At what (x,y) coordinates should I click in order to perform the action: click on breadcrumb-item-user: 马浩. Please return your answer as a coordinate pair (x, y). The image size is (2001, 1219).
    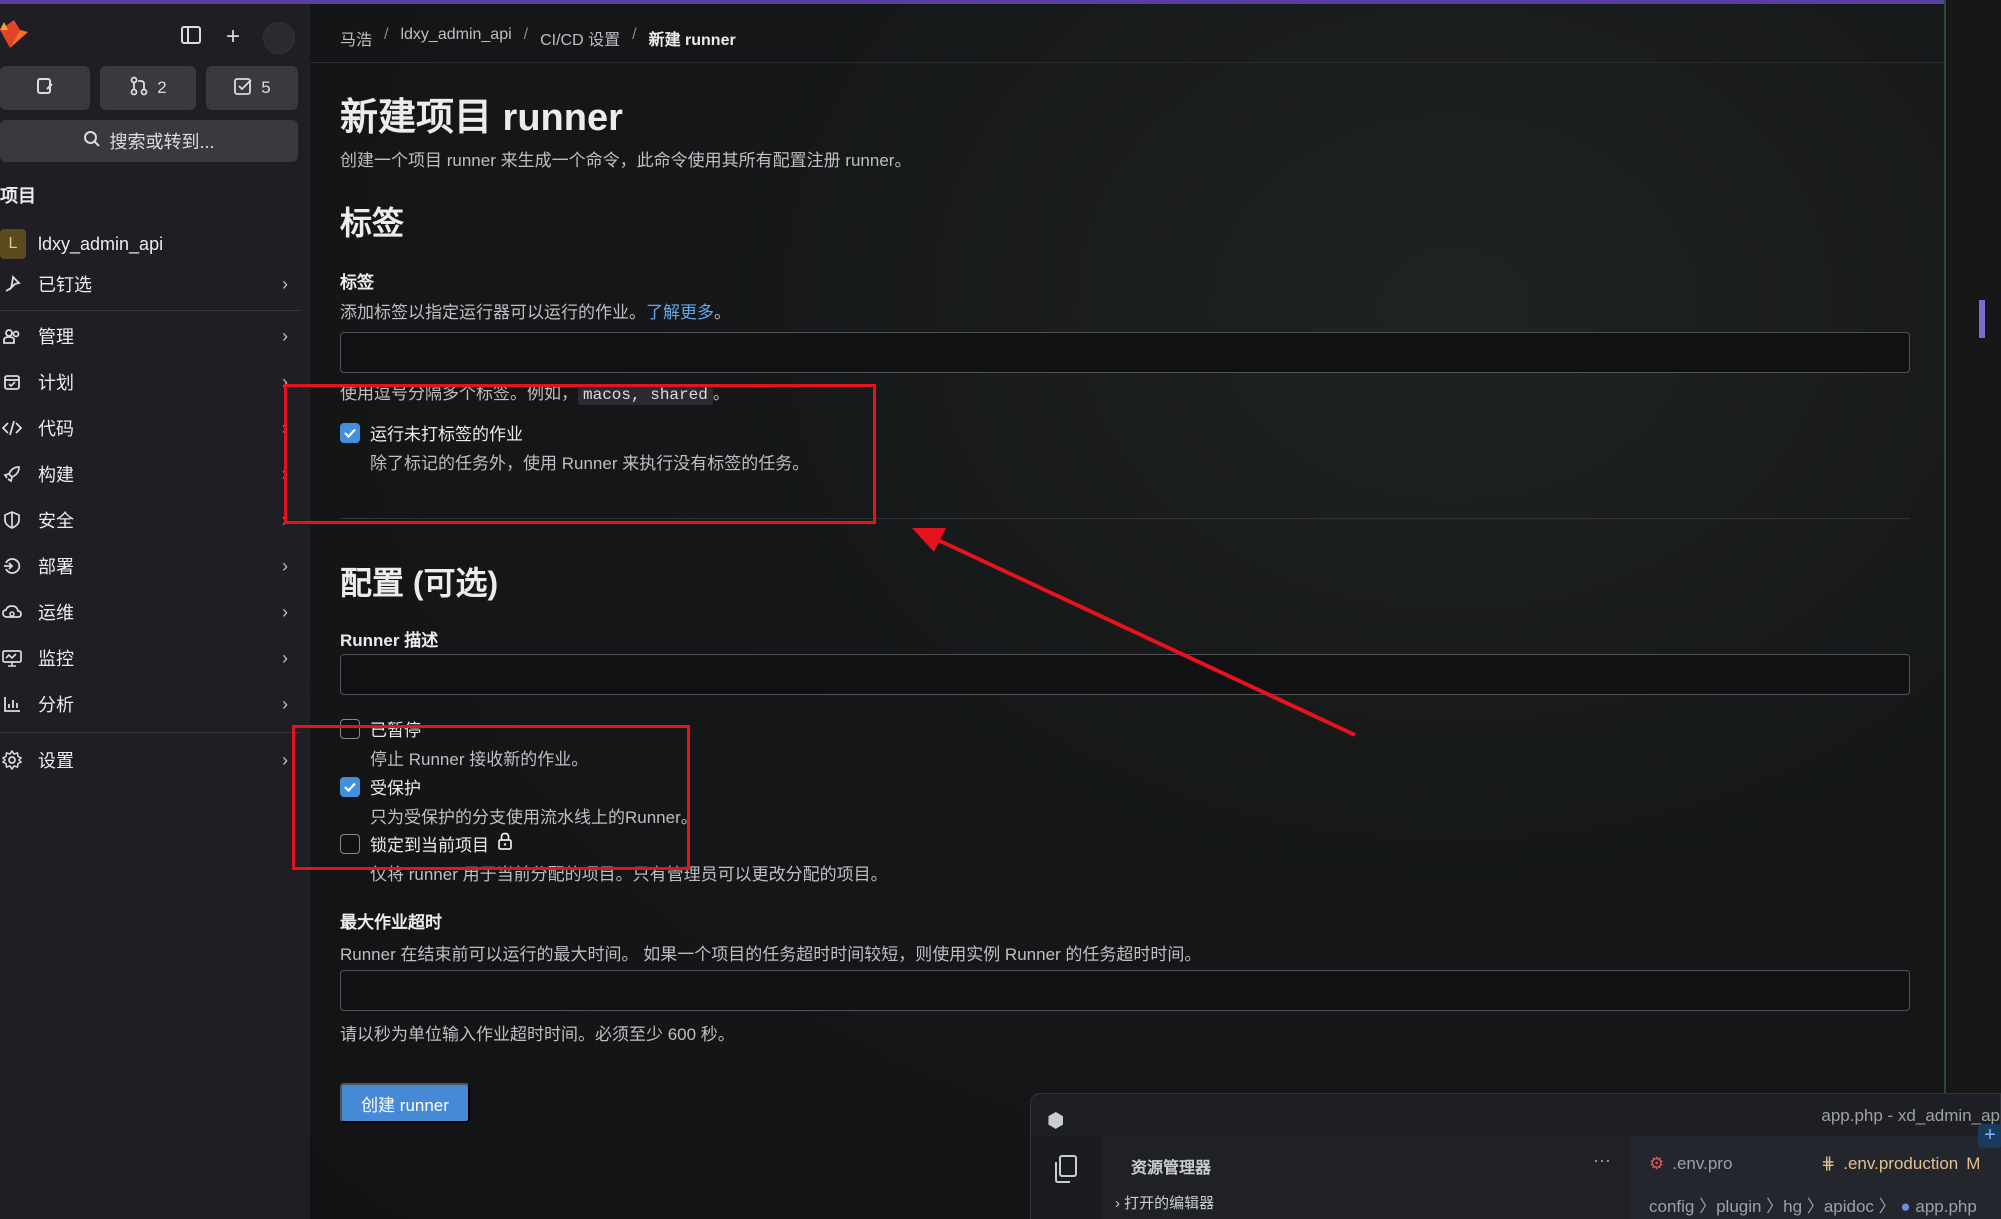
    Looking at the image, I should click on (356, 38).